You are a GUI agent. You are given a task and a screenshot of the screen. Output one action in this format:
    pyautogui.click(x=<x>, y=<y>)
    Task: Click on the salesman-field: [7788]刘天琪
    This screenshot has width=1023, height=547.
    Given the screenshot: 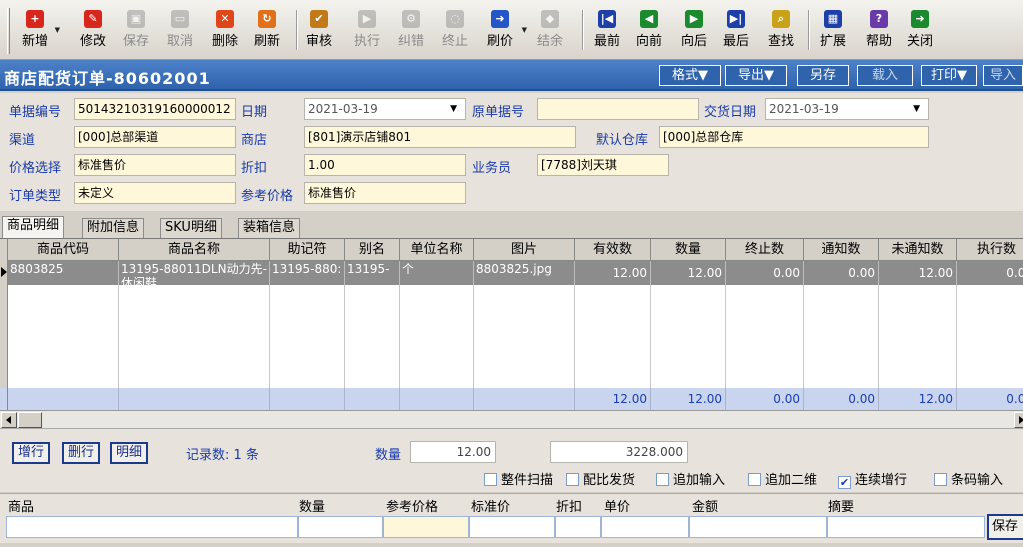 What is the action you would take?
    pyautogui.click(x=603, y=165)
    